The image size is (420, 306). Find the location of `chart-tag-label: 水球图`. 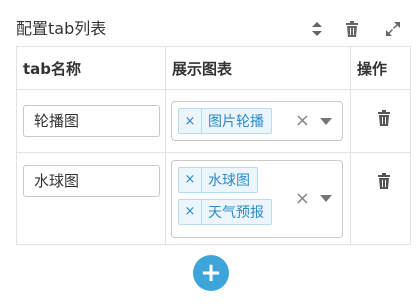

chart-tag-label: 水球图 is located at coordinates (229, 180).